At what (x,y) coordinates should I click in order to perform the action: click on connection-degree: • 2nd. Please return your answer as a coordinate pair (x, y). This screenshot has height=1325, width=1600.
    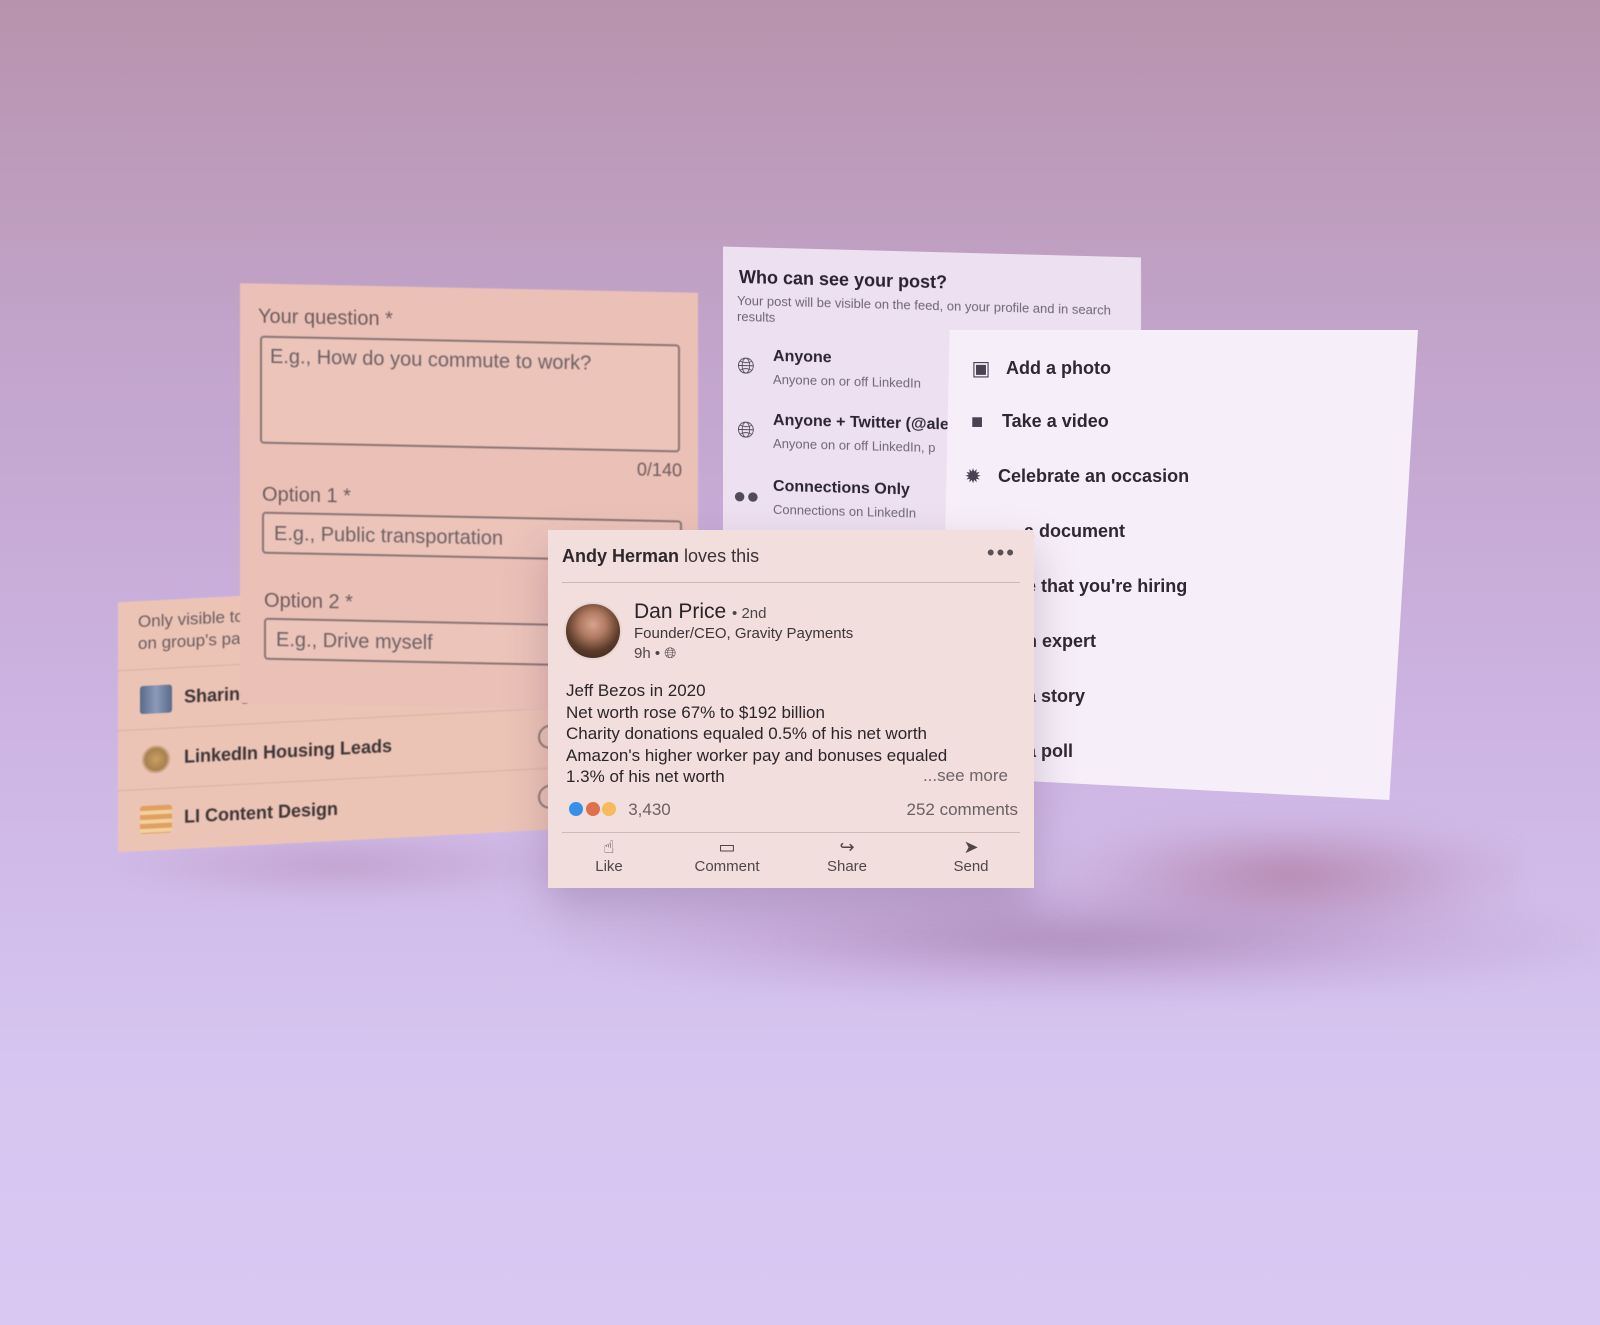
    Looking at the image, I should click on (749, 613).